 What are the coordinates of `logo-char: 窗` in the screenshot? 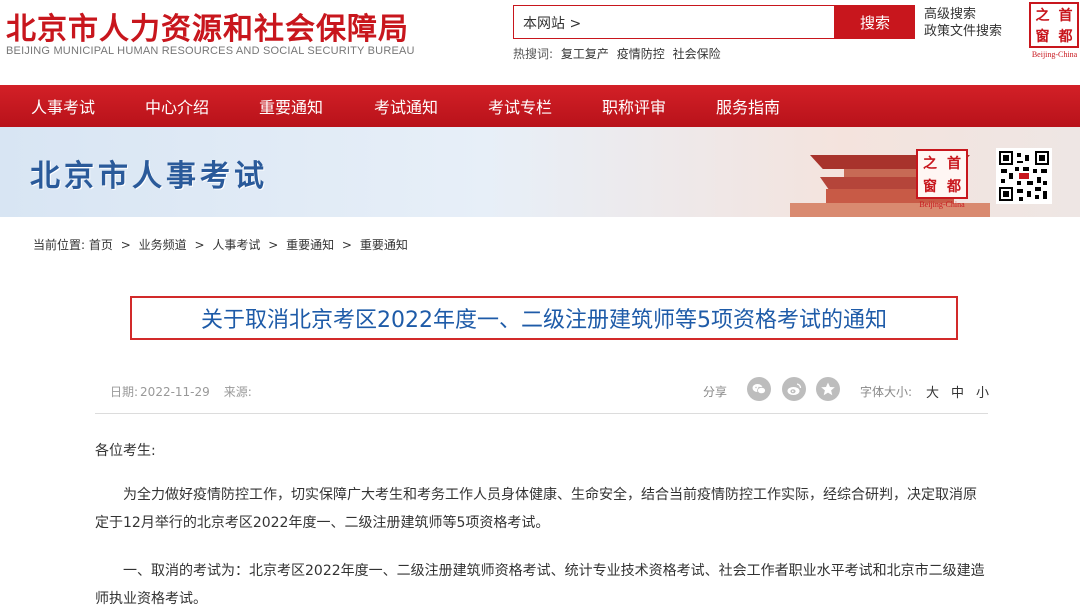 It's located at (1042, 36).